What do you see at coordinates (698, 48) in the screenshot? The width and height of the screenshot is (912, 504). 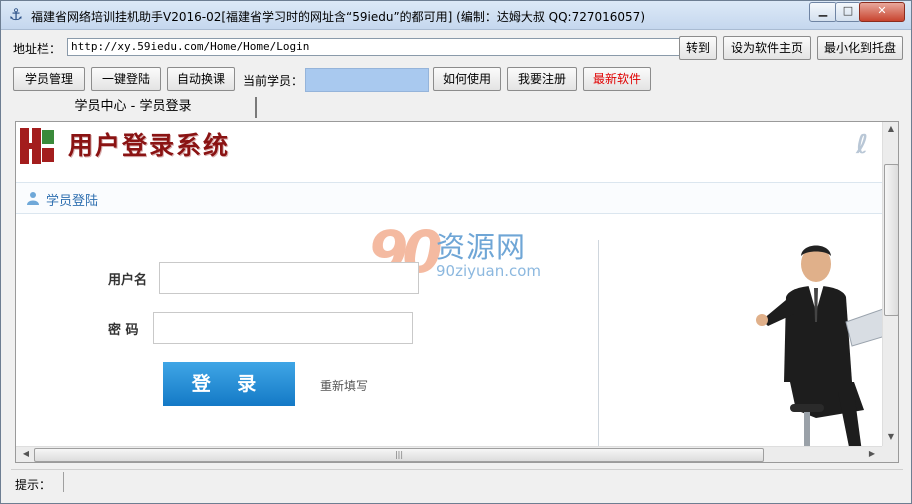 I see `go-button: 转到` at bounding box center [698, 48].